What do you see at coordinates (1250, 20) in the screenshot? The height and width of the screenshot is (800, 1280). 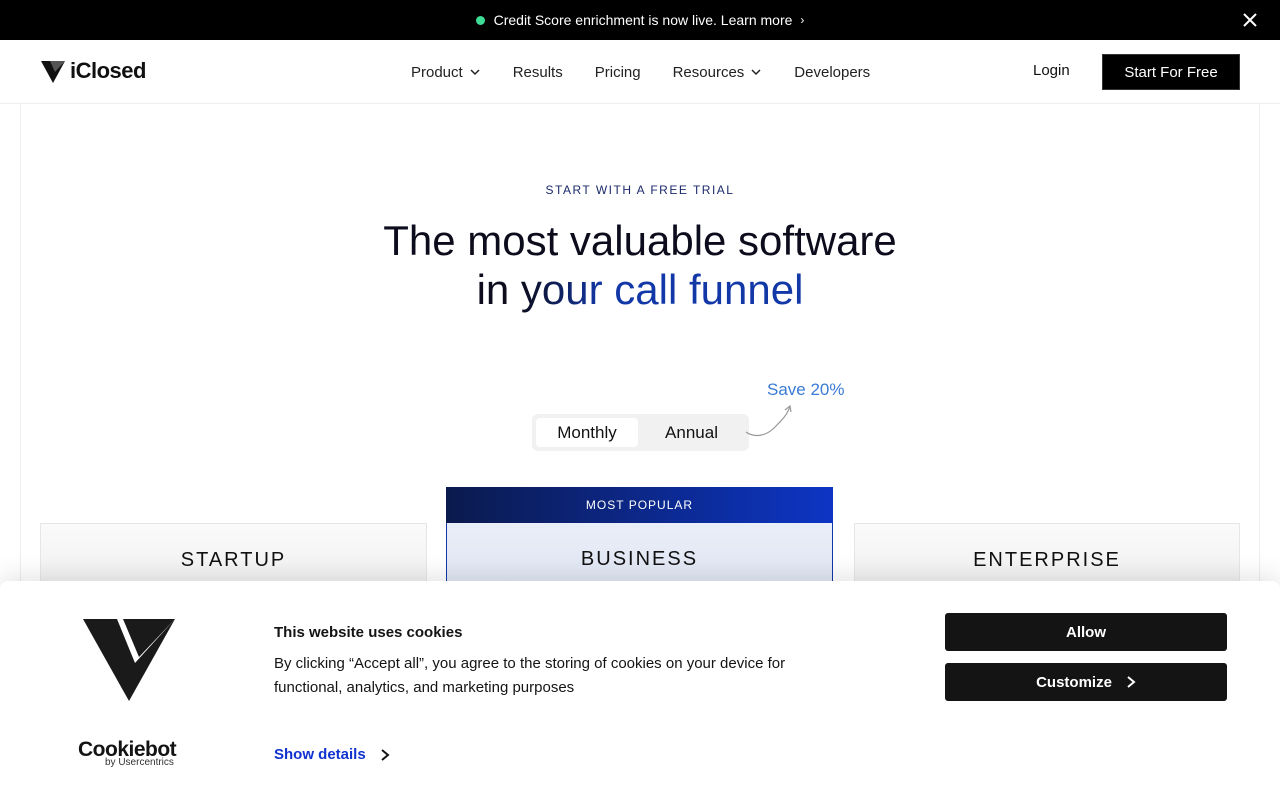 I see `close-icon` at bounding box center [1250, 20].